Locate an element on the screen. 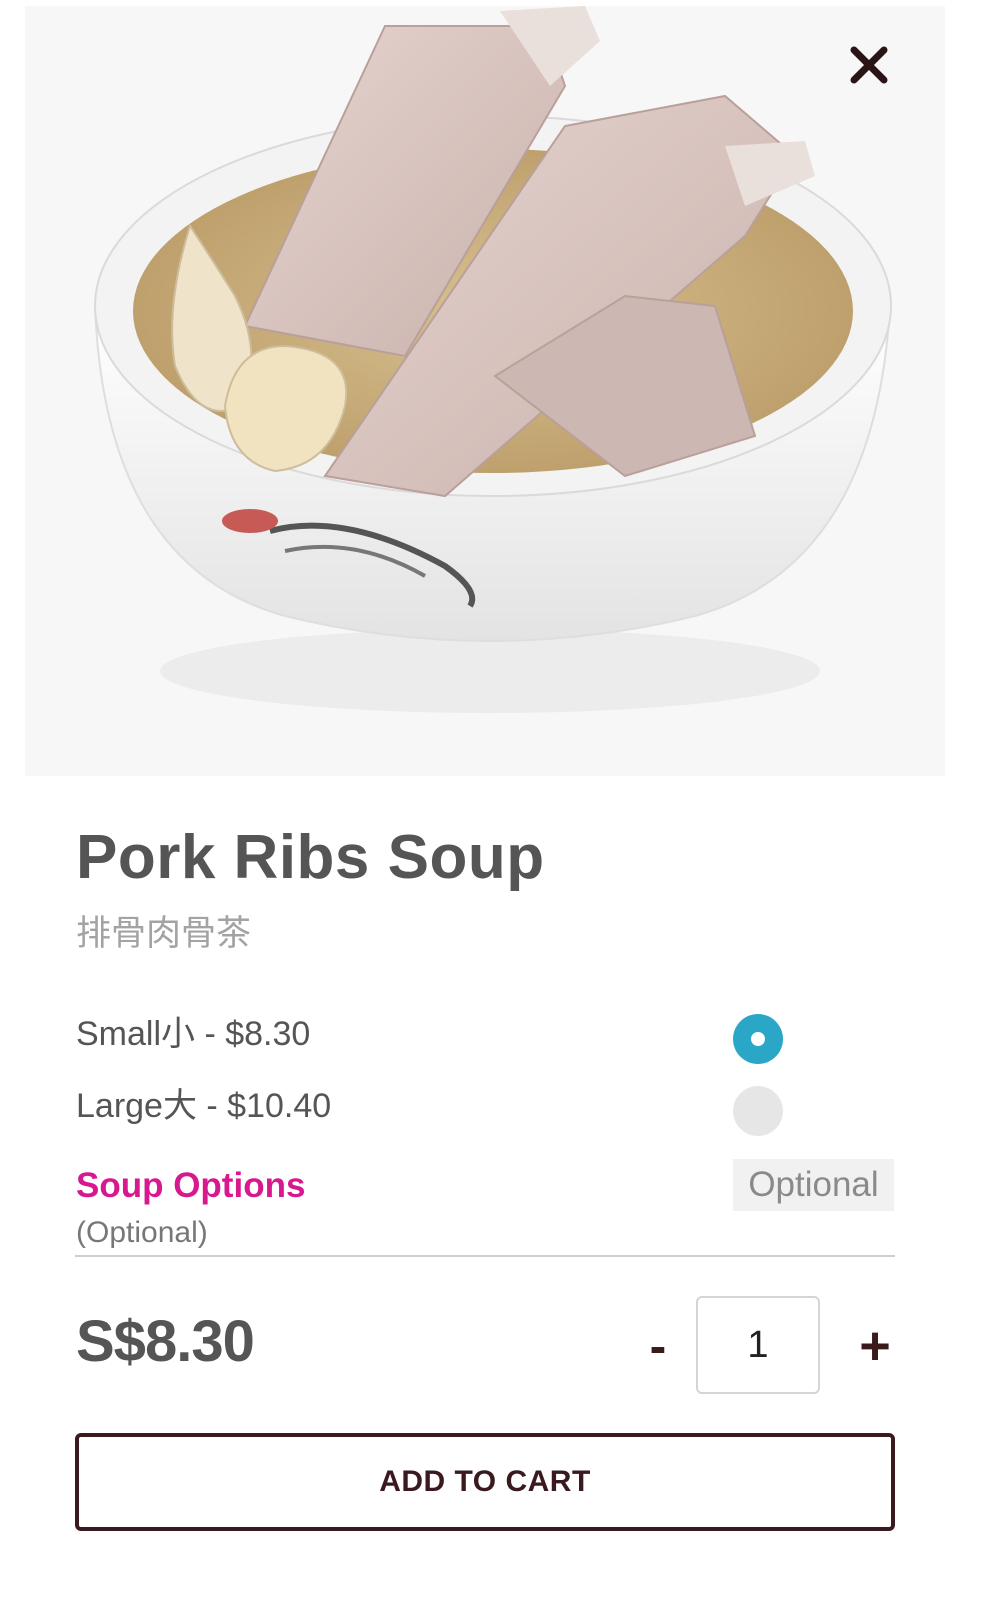 This screenshot has width=989, height=1600. size-option-small-label: Small小 - $8.30 is located at coordinates (193, 1034).